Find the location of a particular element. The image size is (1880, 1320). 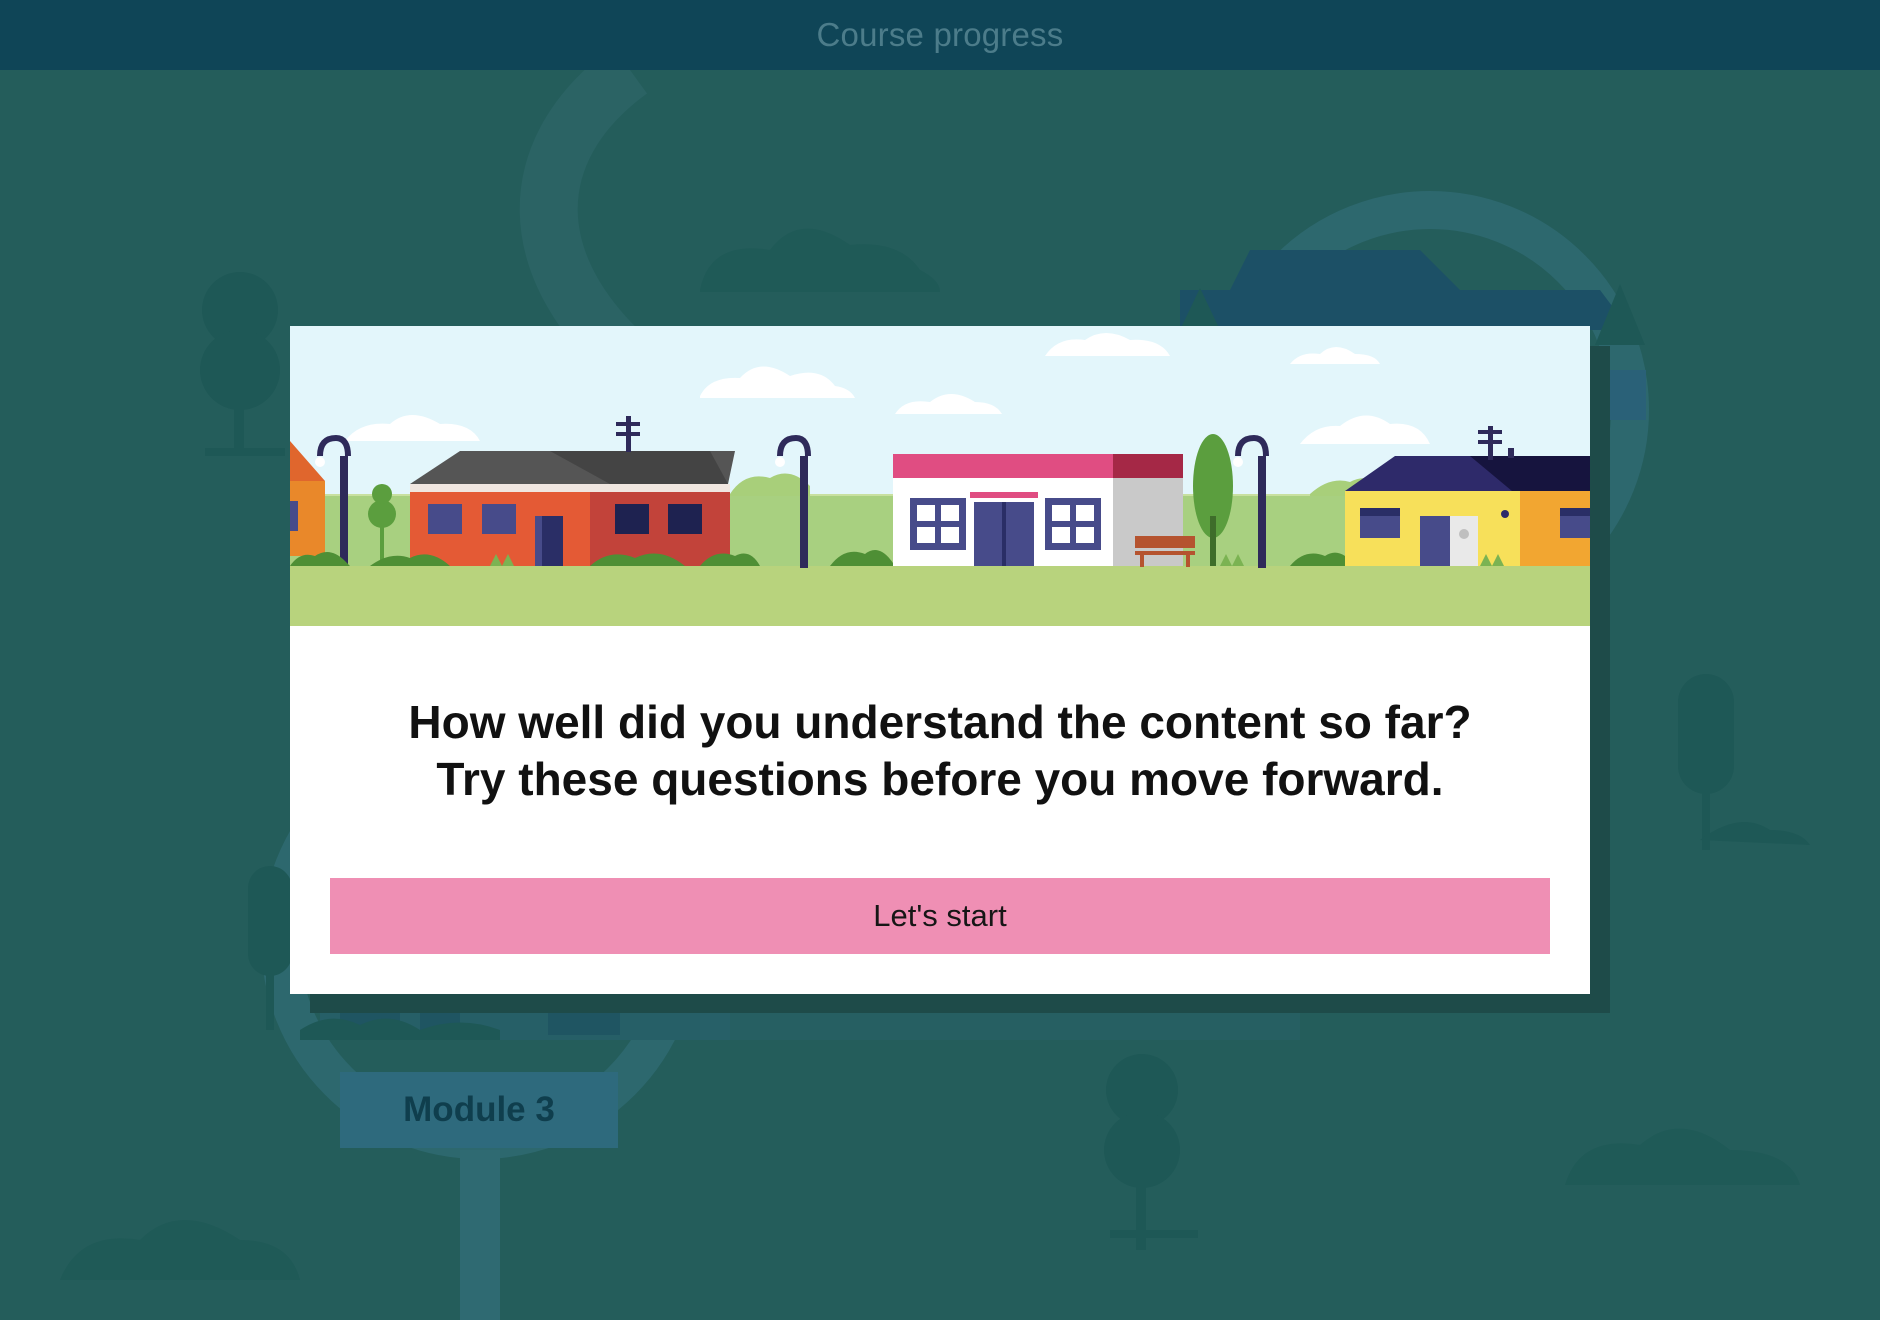

top-bar: Course progress is located at coordinates (940, 35).